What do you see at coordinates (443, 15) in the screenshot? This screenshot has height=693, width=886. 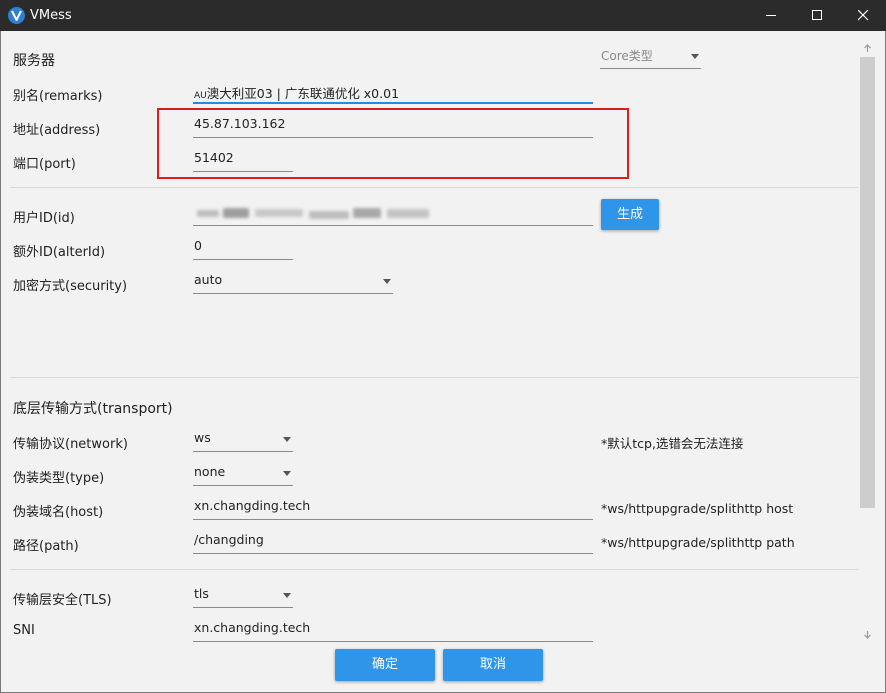 I see `title-bar: VMess` at bounding box center [443, 15].